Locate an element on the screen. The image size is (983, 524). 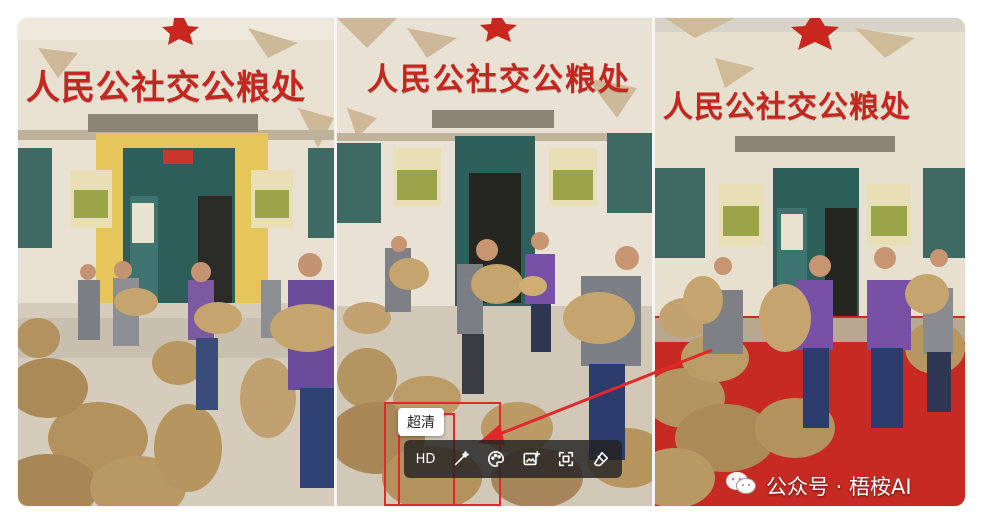
add-image-icon is located at coordinates (531, 458).